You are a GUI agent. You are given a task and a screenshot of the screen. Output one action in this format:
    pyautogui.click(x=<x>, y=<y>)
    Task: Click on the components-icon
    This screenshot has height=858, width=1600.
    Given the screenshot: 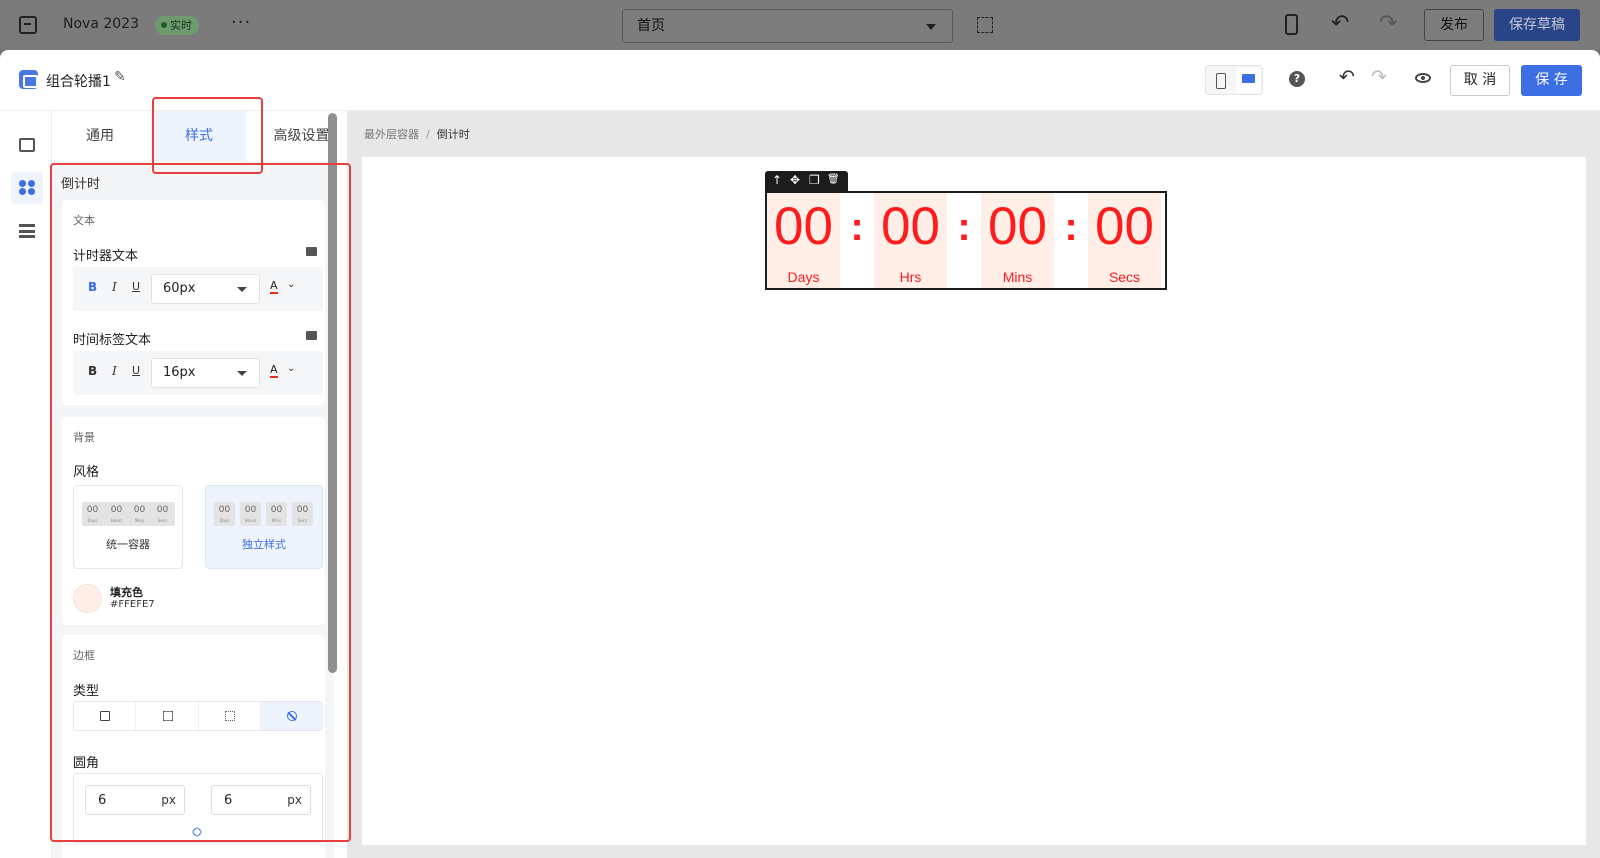 What is the action you would take?
    pyautogui.click(x=27, y=187)
    